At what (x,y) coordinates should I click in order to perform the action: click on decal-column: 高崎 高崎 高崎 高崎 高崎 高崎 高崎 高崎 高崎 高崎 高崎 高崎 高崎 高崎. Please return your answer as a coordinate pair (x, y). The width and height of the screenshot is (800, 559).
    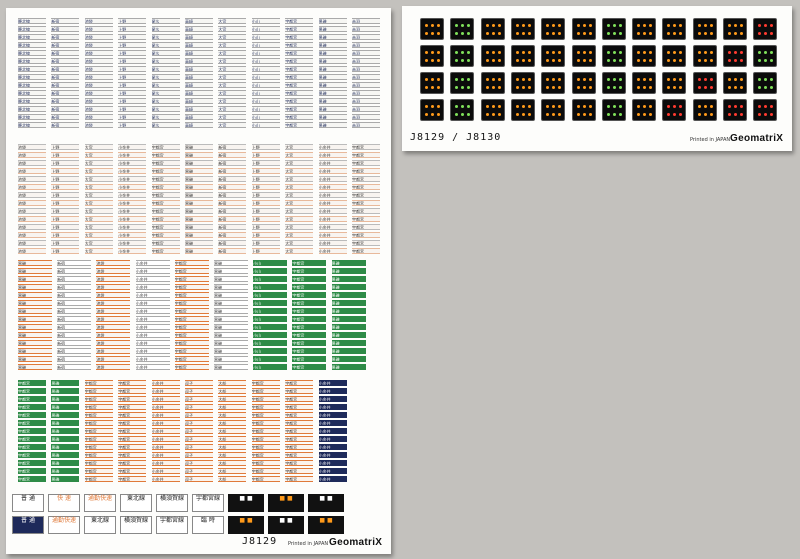
    Looking at the image, I should click on (199, 74).